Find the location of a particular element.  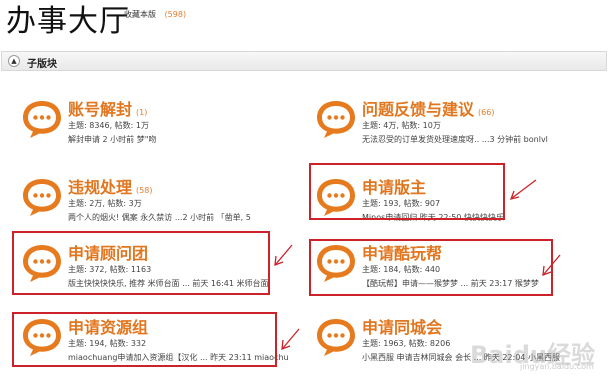

watermark-url: jingyan.baidu.com is located at coordinates (557, 366).